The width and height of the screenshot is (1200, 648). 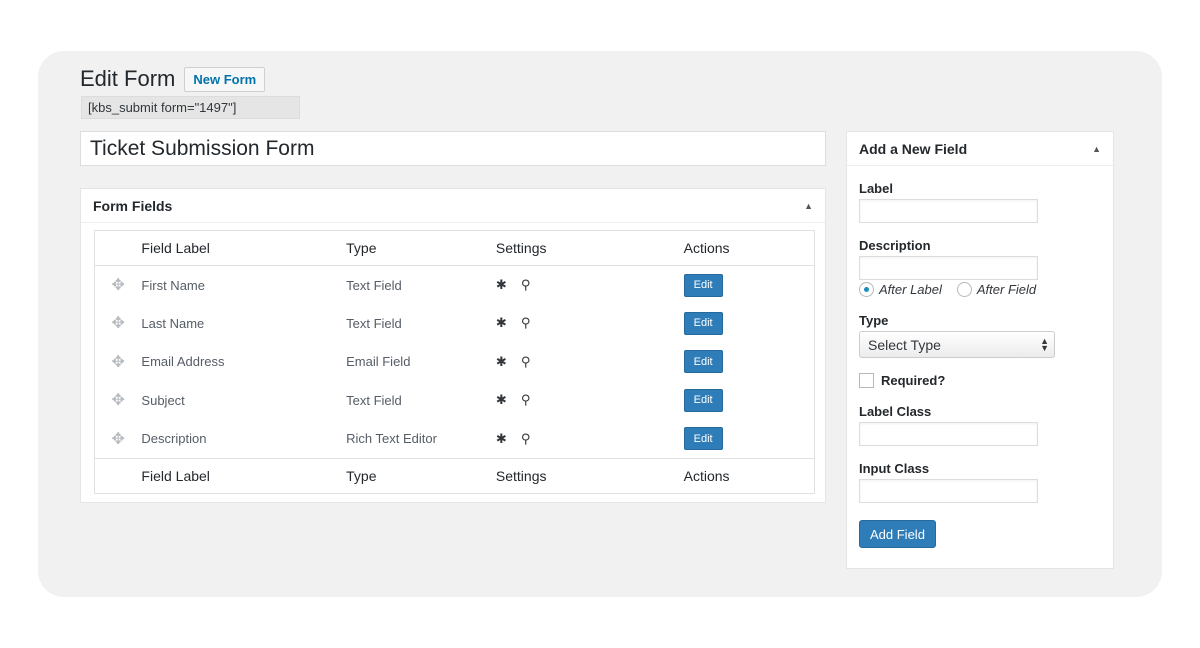 What do you see at coordinates (453, 206) in the screenshot?
I see `form-fields-header: Form Fields ▲` at bounding box center [453, 206].